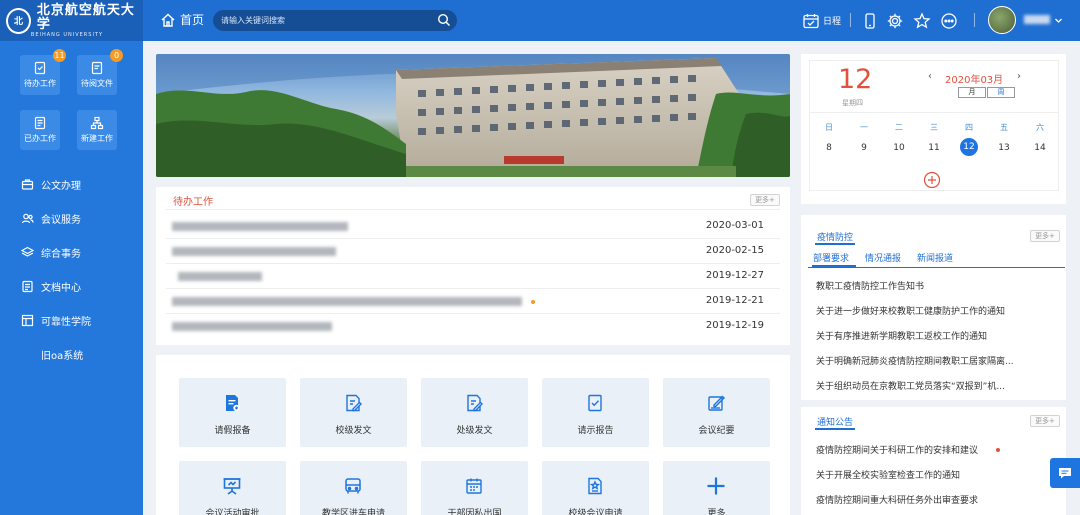  What do you see at coordinates (936, 267) in the screenshot?
I see `tab-underline` at bounding box center [936, 267].